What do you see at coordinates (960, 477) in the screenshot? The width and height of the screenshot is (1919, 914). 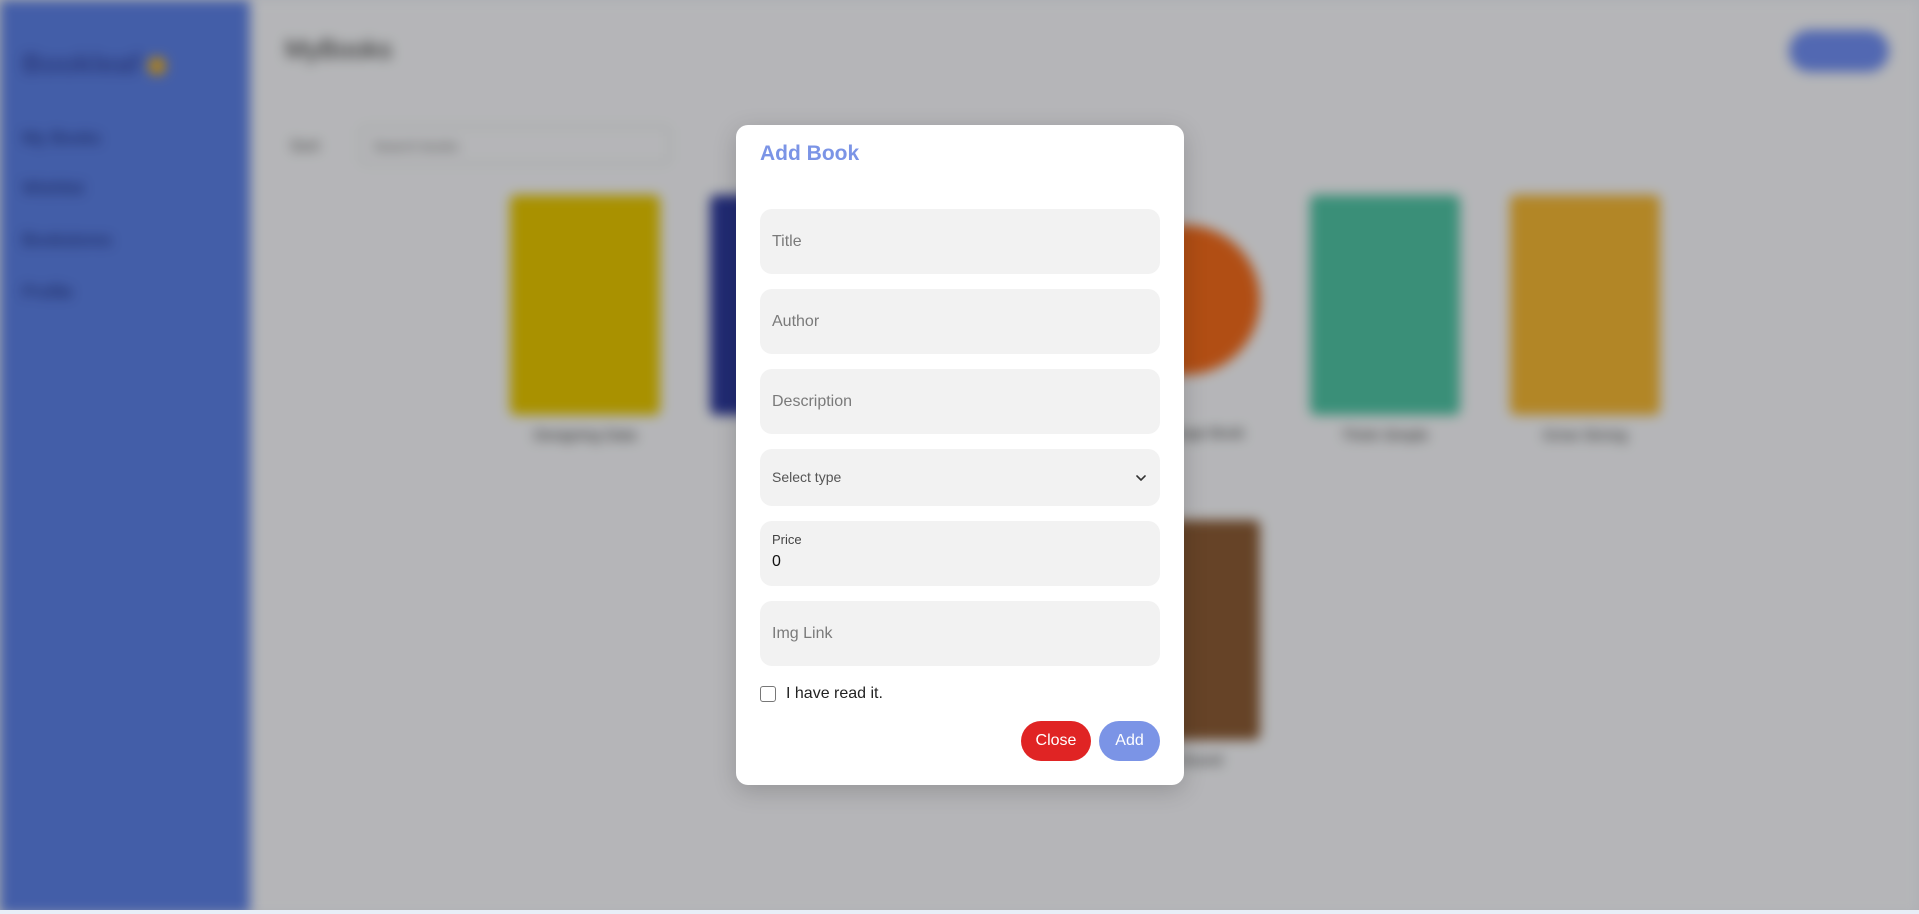 I see `type-select: Select type` at bounding box center [960, 477].